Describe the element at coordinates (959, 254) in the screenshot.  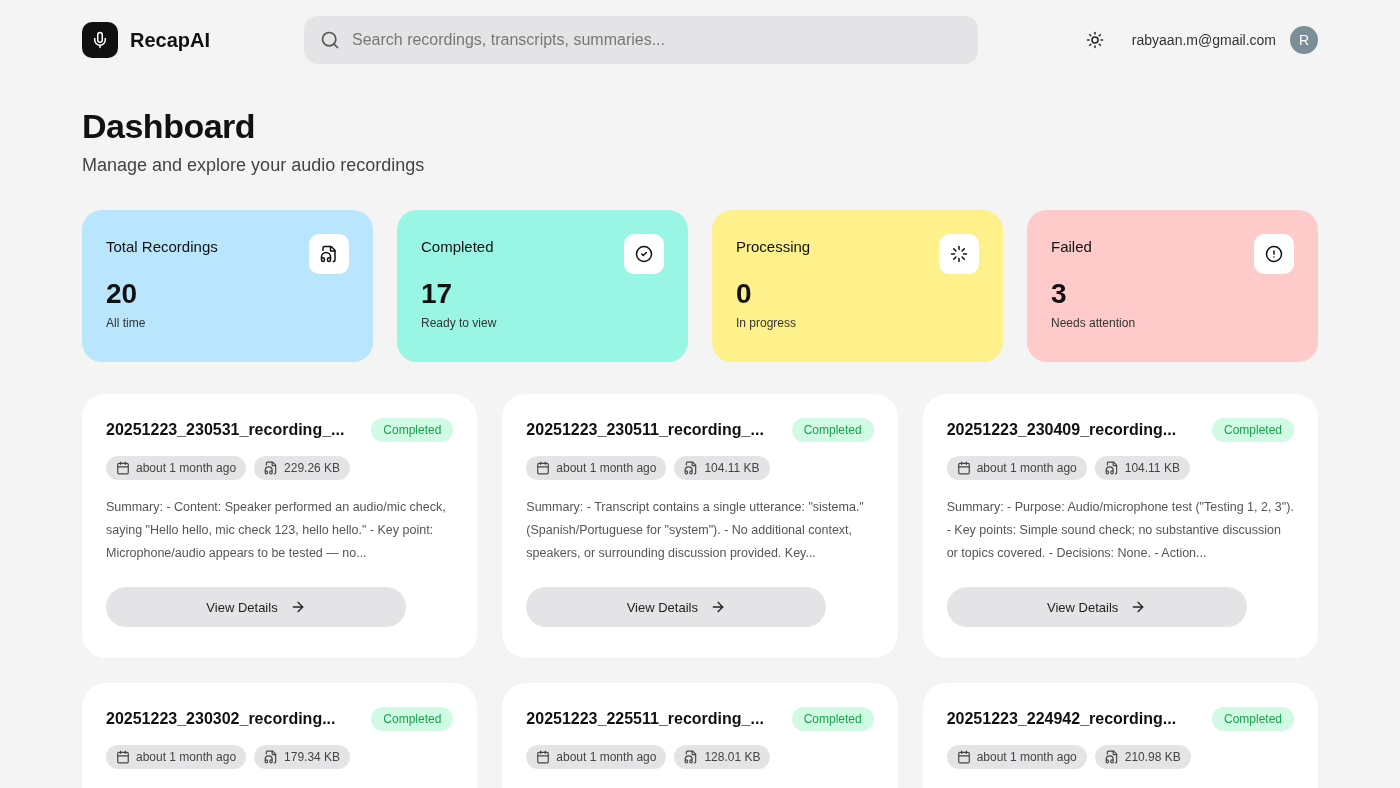
I see `spinner-icon` at that location.